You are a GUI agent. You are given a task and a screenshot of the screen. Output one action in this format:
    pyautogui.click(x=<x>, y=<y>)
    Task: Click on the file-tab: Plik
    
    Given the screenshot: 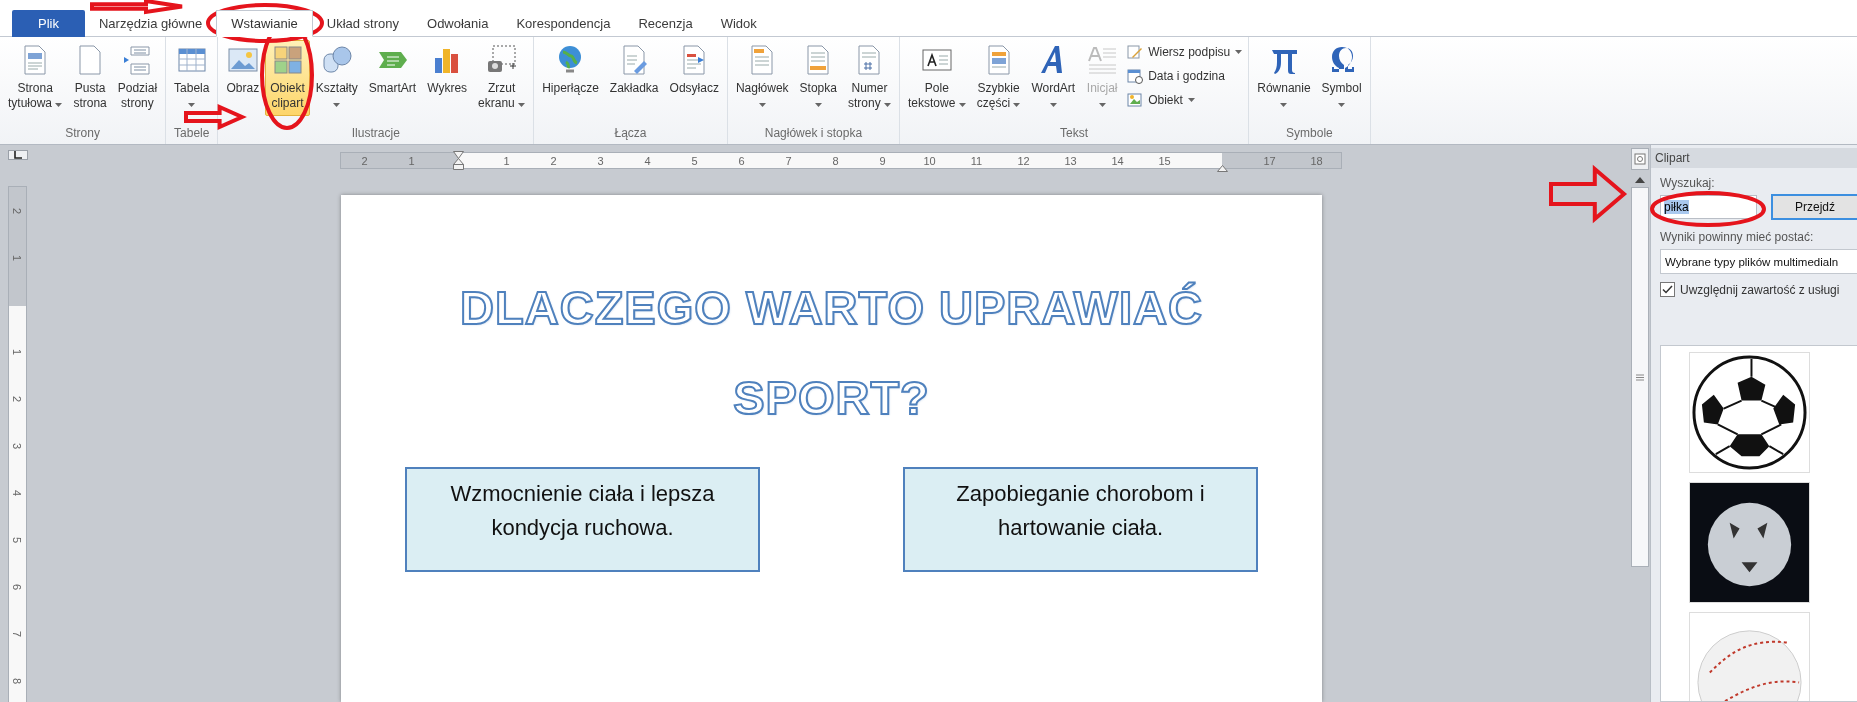 What is the action you would take?
    pyautogui.click(x=48, y=23)
    